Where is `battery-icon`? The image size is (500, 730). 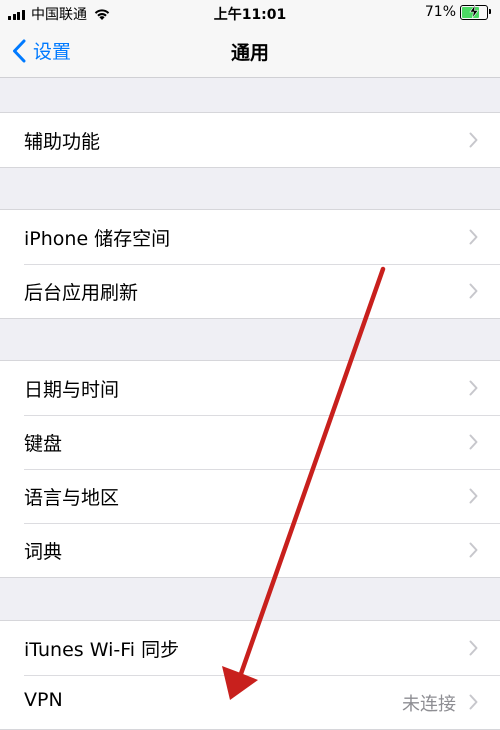 battery-icon is located at coordinates (475, 12).